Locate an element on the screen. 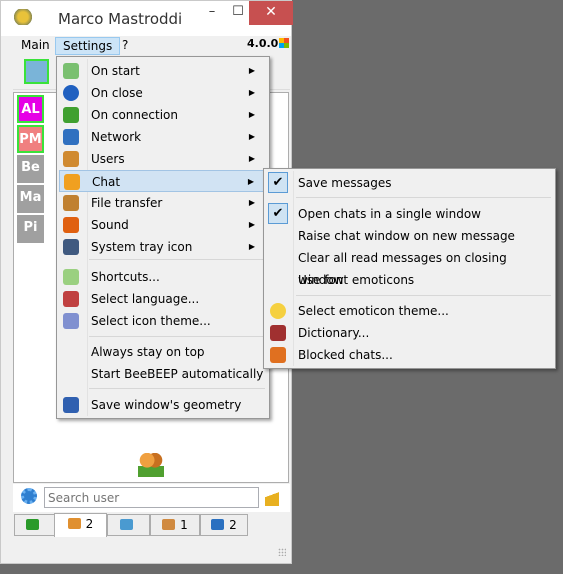  user-avatar-be: Be is located at coordinates (30, 169).